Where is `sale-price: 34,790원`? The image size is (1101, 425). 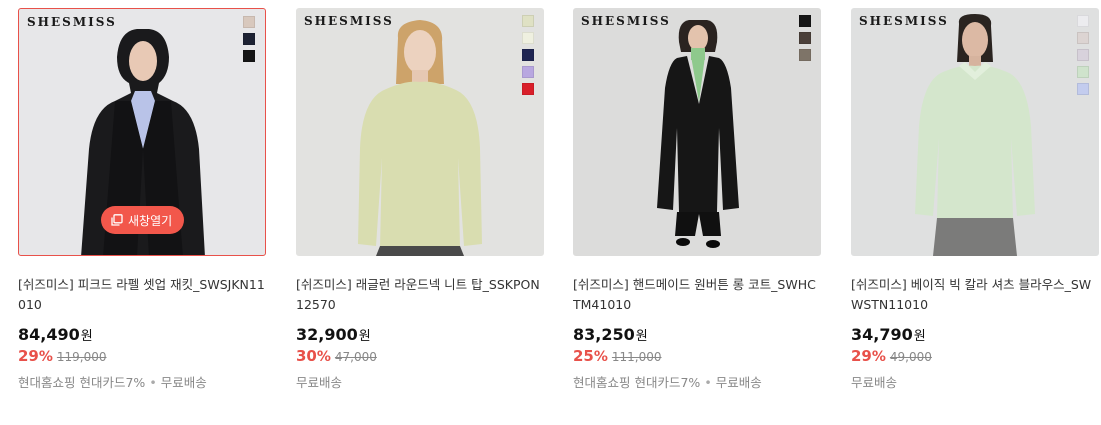
sale-price: 34,790원 is located at coordinates (975, 334).